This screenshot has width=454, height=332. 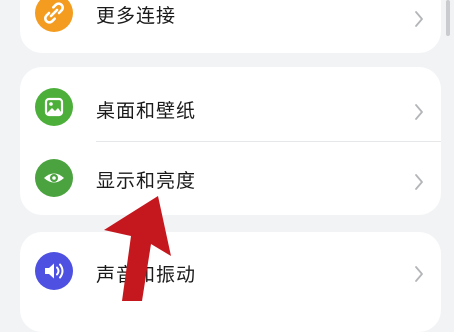 What do you see at coordinates (137, 248) in the screenshot?
I see `red-arrow-annotation` at bounding box center [137, 248].